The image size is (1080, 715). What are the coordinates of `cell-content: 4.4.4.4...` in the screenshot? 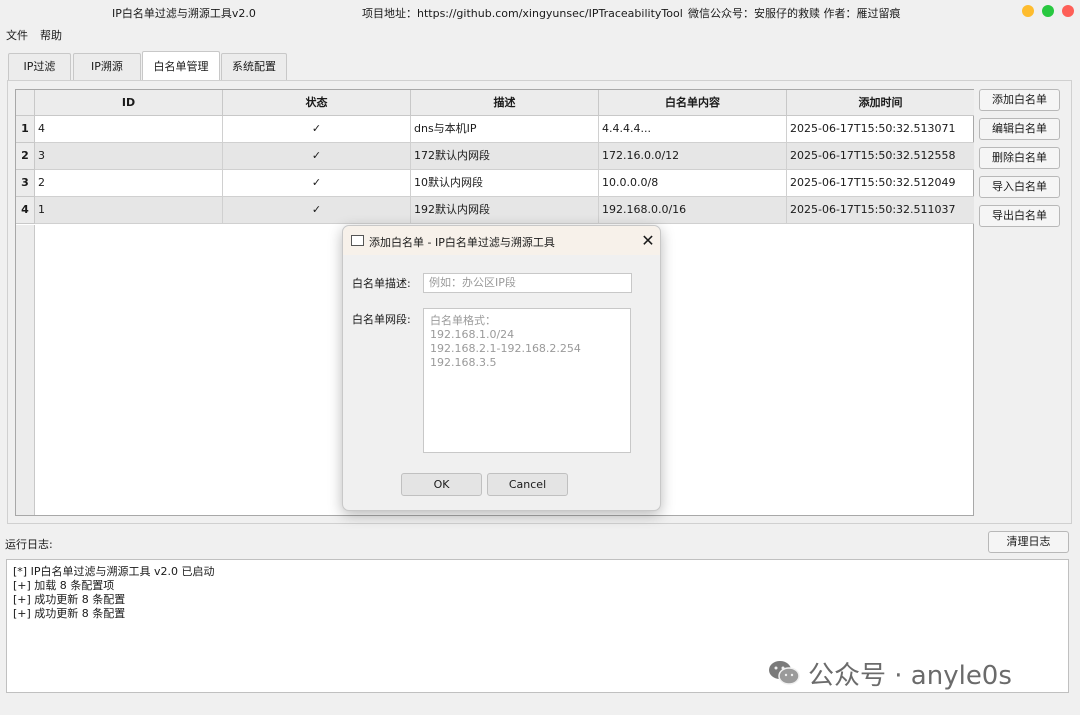 It's located at (693, 129).